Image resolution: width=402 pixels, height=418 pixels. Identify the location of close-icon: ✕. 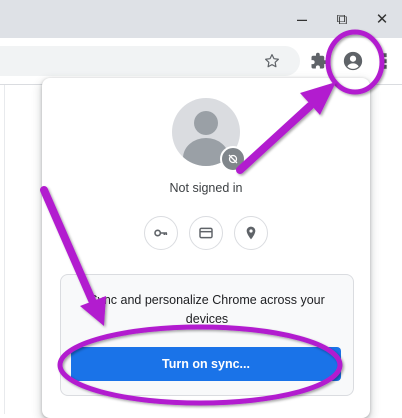
(382, 19).